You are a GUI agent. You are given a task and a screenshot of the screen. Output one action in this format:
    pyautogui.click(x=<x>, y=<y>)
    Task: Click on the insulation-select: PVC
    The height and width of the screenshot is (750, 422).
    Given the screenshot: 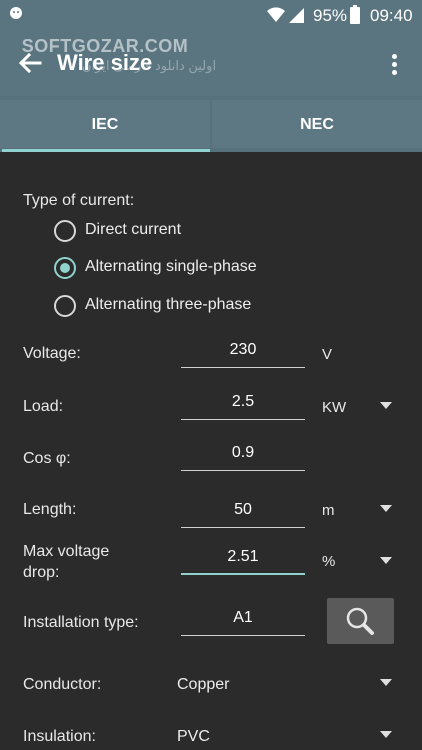 What is the action you would take?
    pyautogui.click(x=193, y=737)
    